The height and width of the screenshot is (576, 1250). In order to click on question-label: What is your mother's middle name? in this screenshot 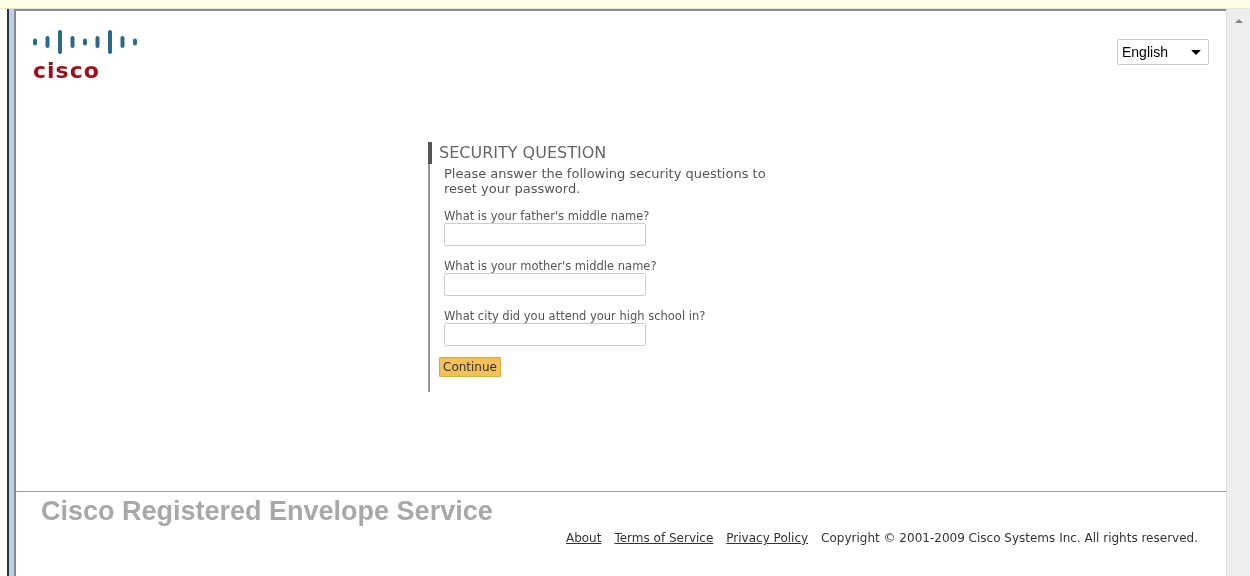, I will do `click(551, 266)`.